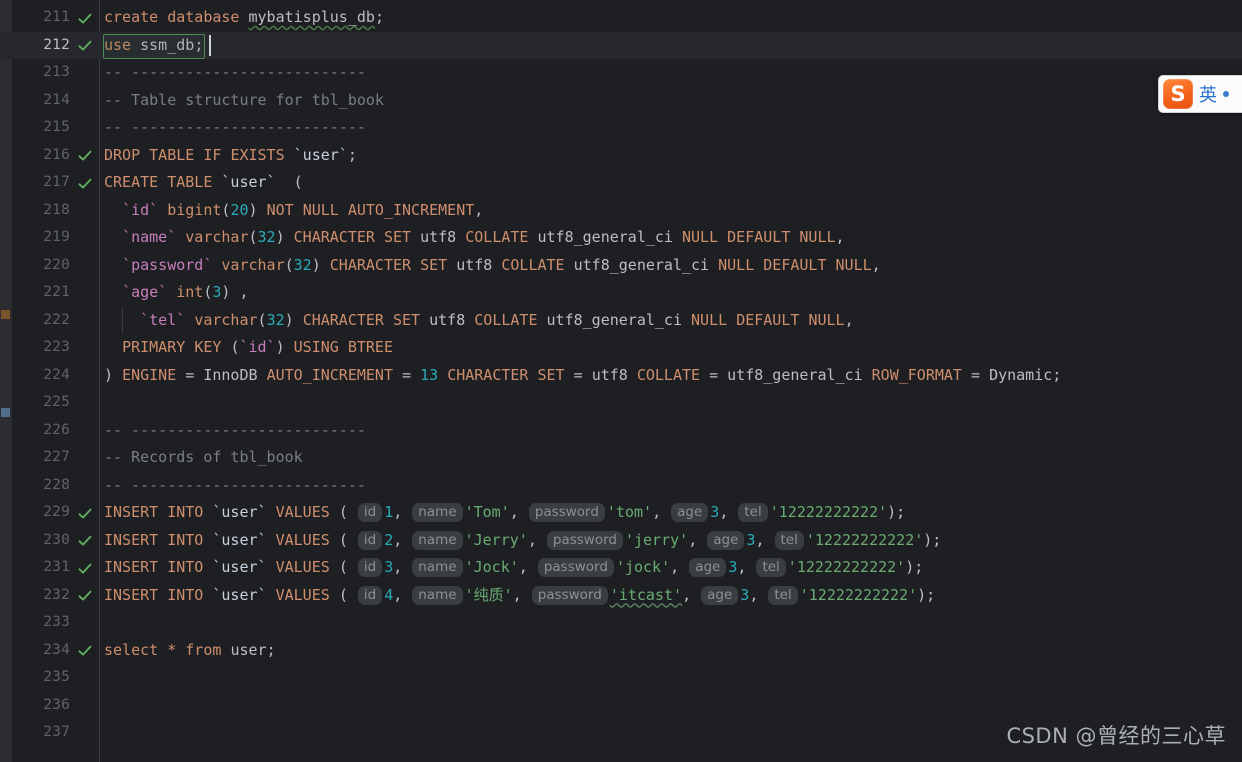 This screenshot has height=762, width=1242. What do you see at coordinates (56, 512) in the screenshot?
I see `line-number: 229` at bounding box center [56, 512].